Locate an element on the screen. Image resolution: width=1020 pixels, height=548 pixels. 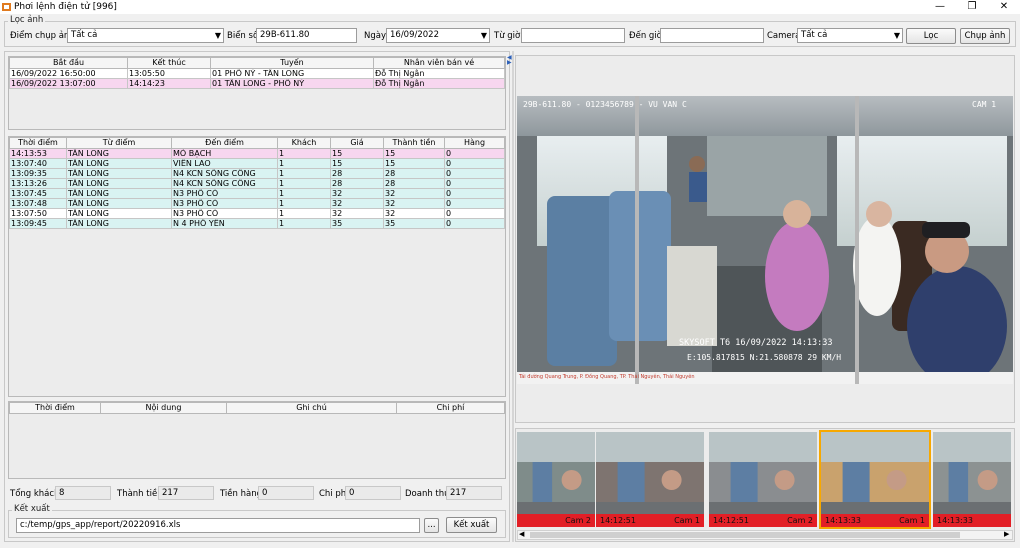
tickets-col-goods: Hàng is located at coordinates (474, 143).